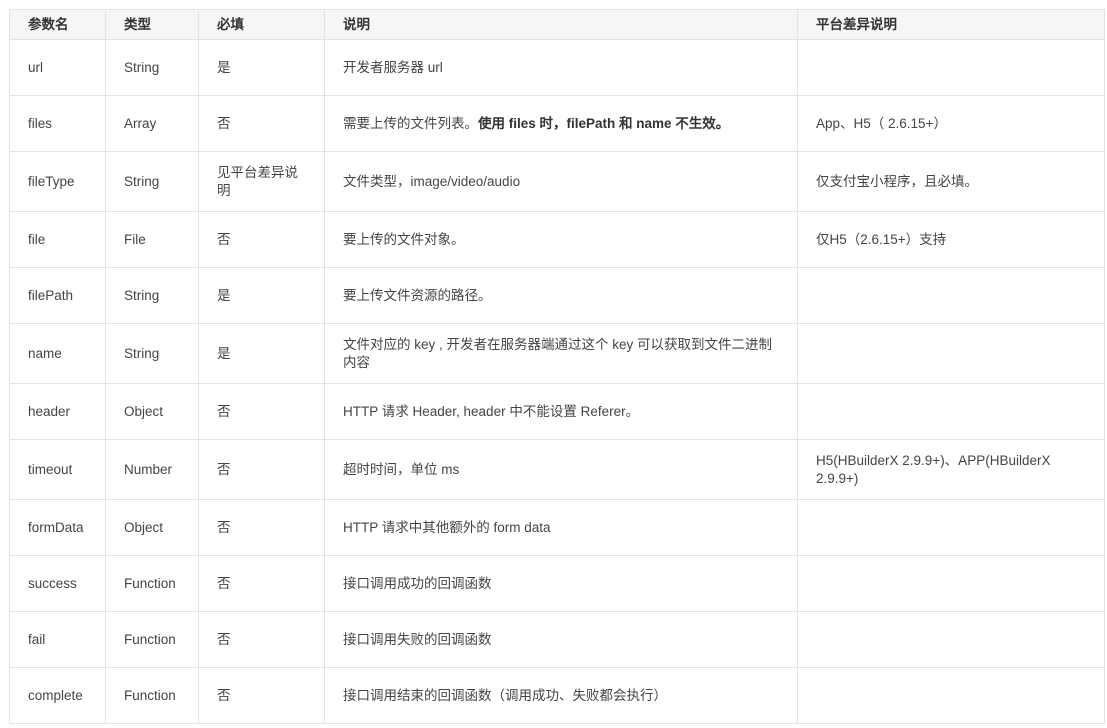 The image size is (1107, 728). Describe the element at coordinates (561, 67) in the screenshot. I see `cell-description: 开发者服务器 url` at that location.